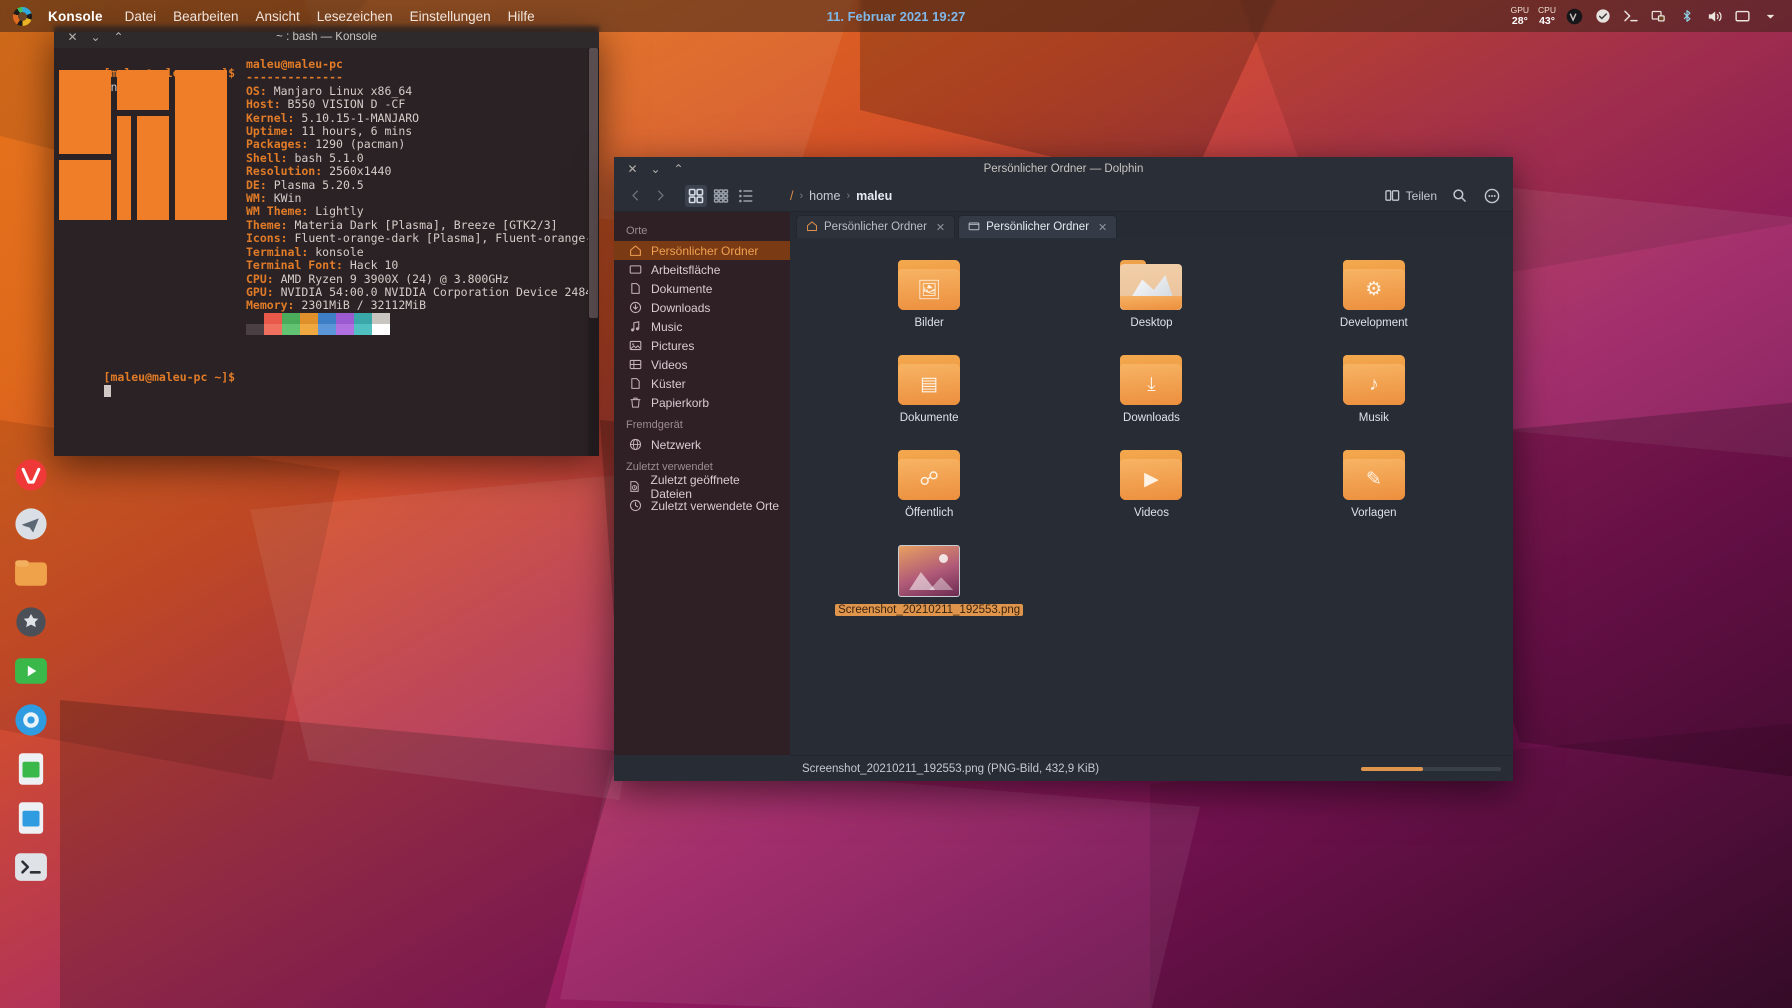 This screenshot has height=1008, width=1792. I want to click on cpu-label: CPU, so click(1547, 9).